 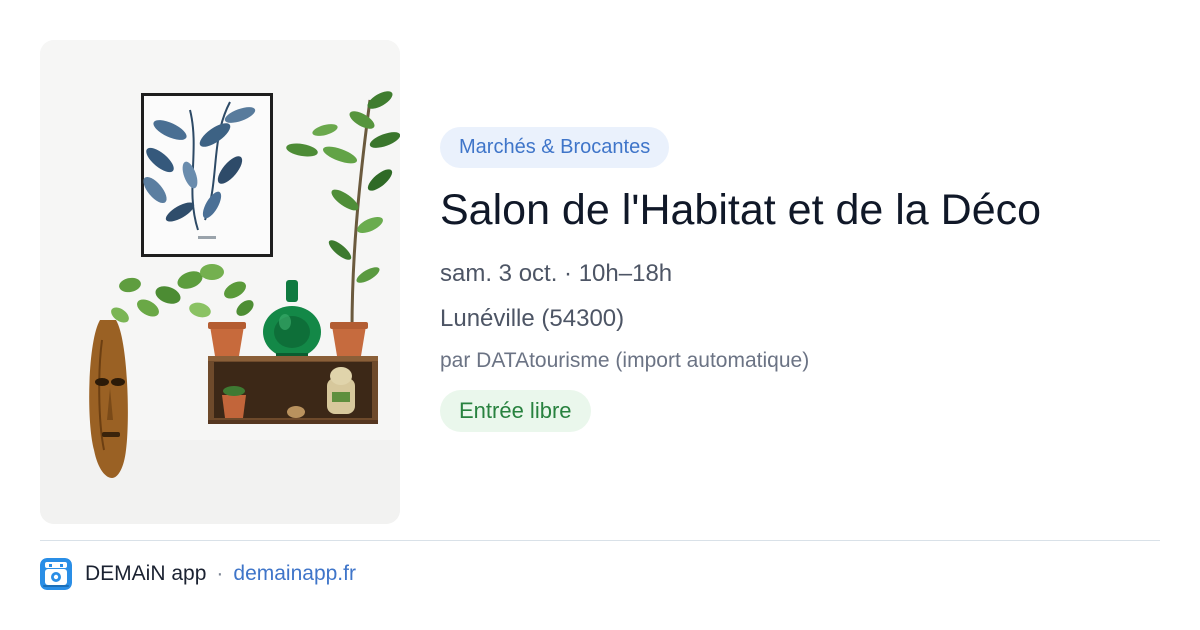 What do you see at coordinates (56, 574) in the screenshot?
I see `demain-app-logo-icon` at bounding box center [56, 574].